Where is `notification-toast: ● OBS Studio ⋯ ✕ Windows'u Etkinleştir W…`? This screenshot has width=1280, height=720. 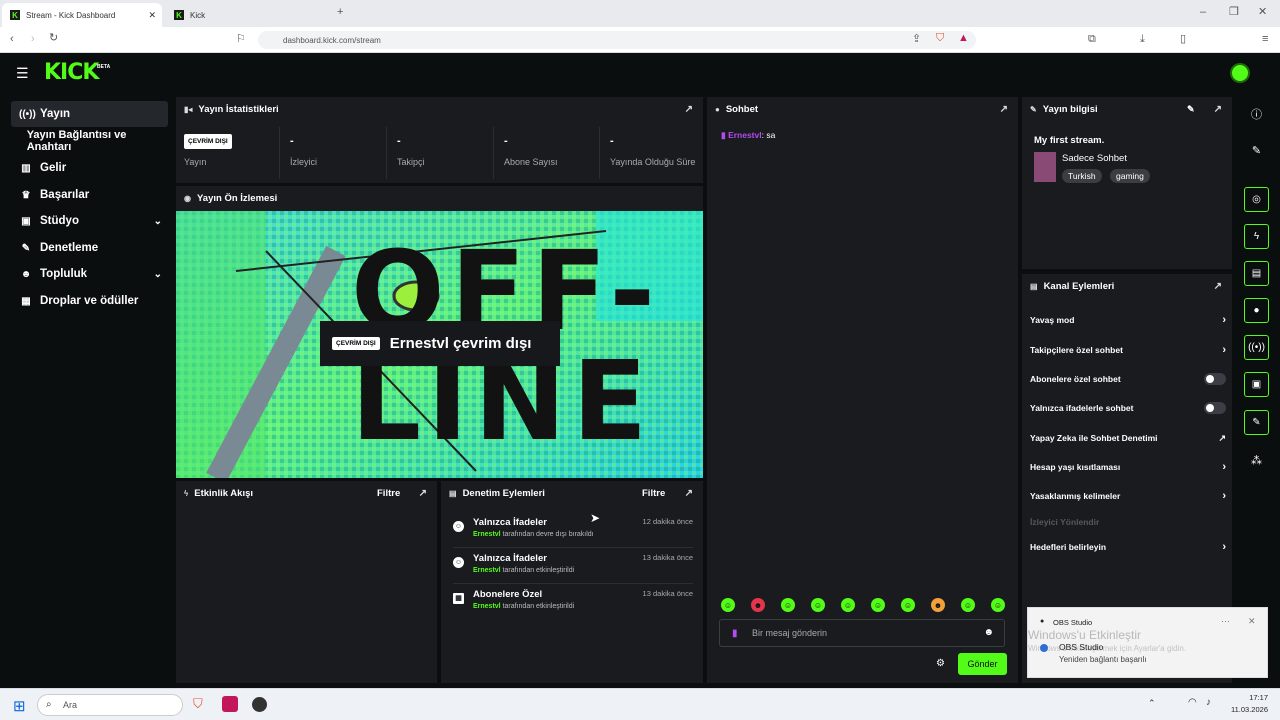
notification-toast: ● OBS Studio ⋯ ✕ Windows'u Etkinleştir W… is located at coordinates (1147, 642).